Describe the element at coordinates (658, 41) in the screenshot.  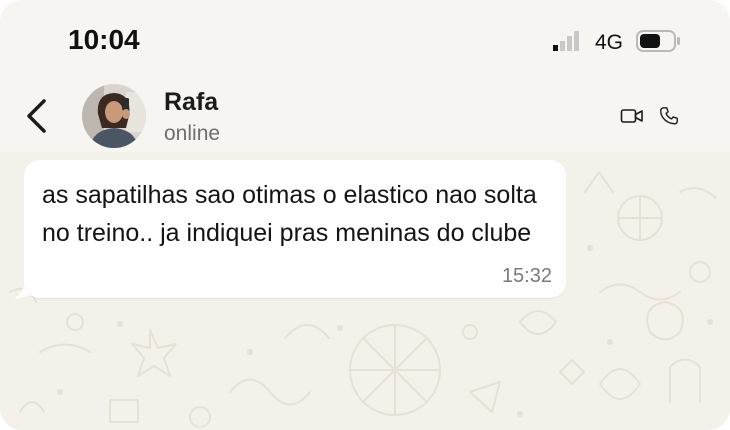
I see `battery-icon` at that location.